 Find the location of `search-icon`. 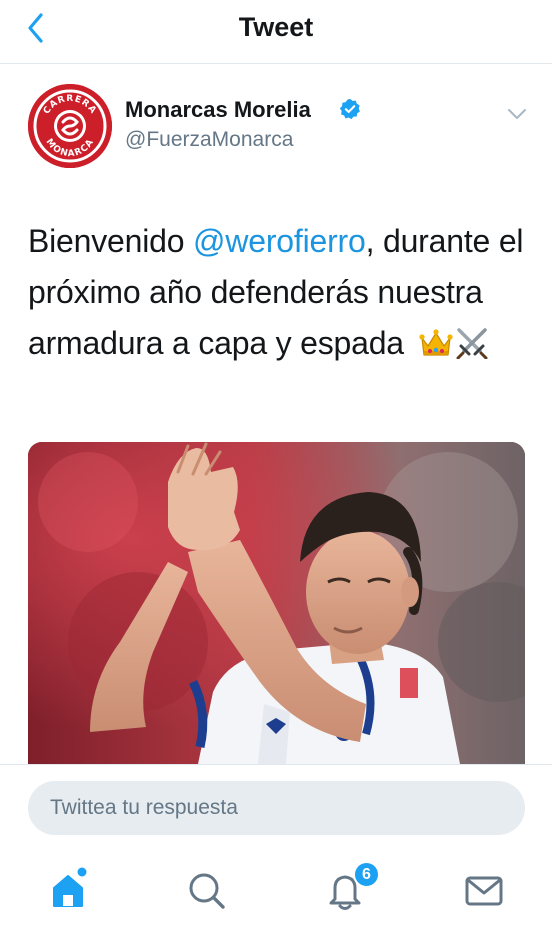

search-icon is located at coordinates (207, 891).